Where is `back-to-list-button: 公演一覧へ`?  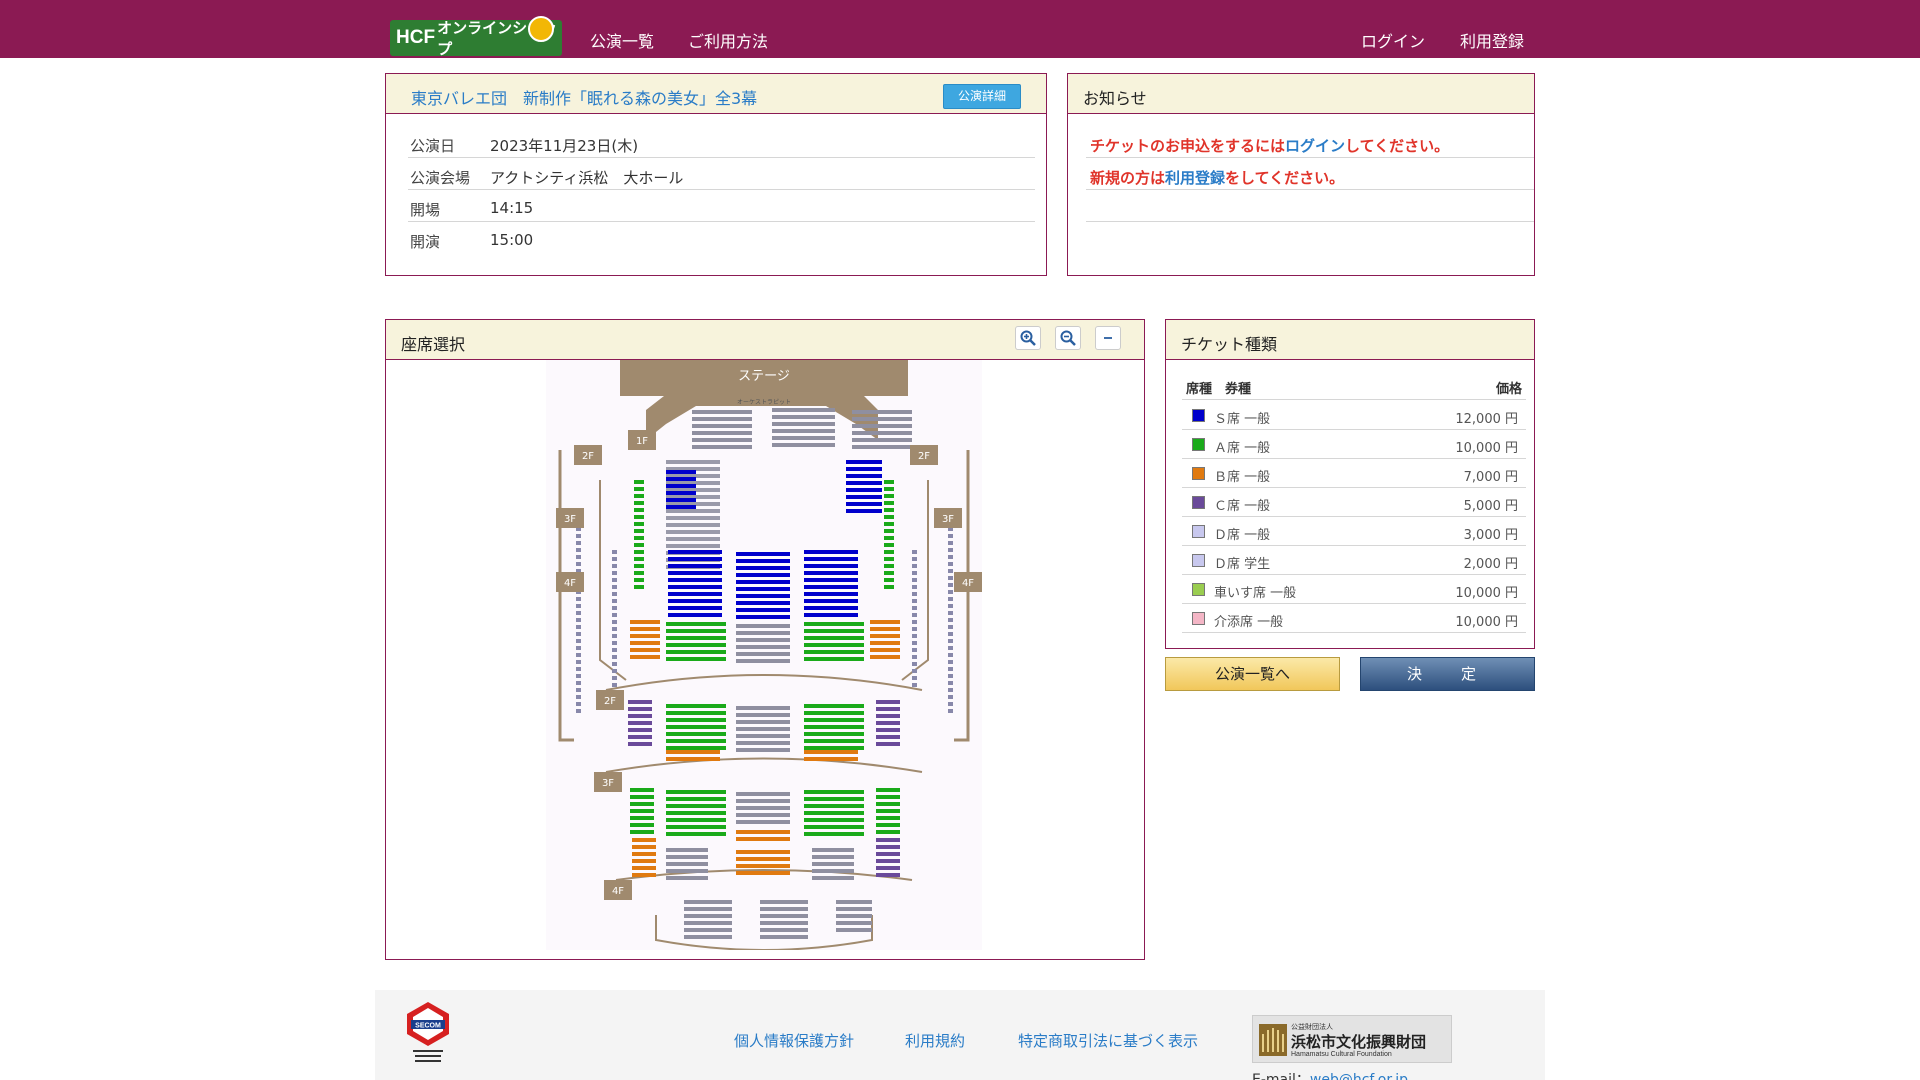
back-to-list-button: 公演一覧へ is located at coordinates (1252, 674).